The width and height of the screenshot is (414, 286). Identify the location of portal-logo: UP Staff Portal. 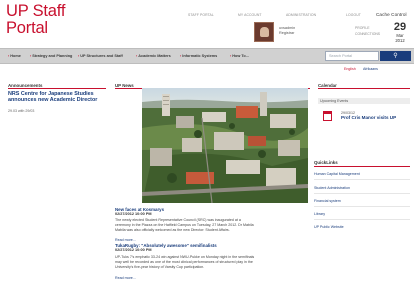
(35, 20).